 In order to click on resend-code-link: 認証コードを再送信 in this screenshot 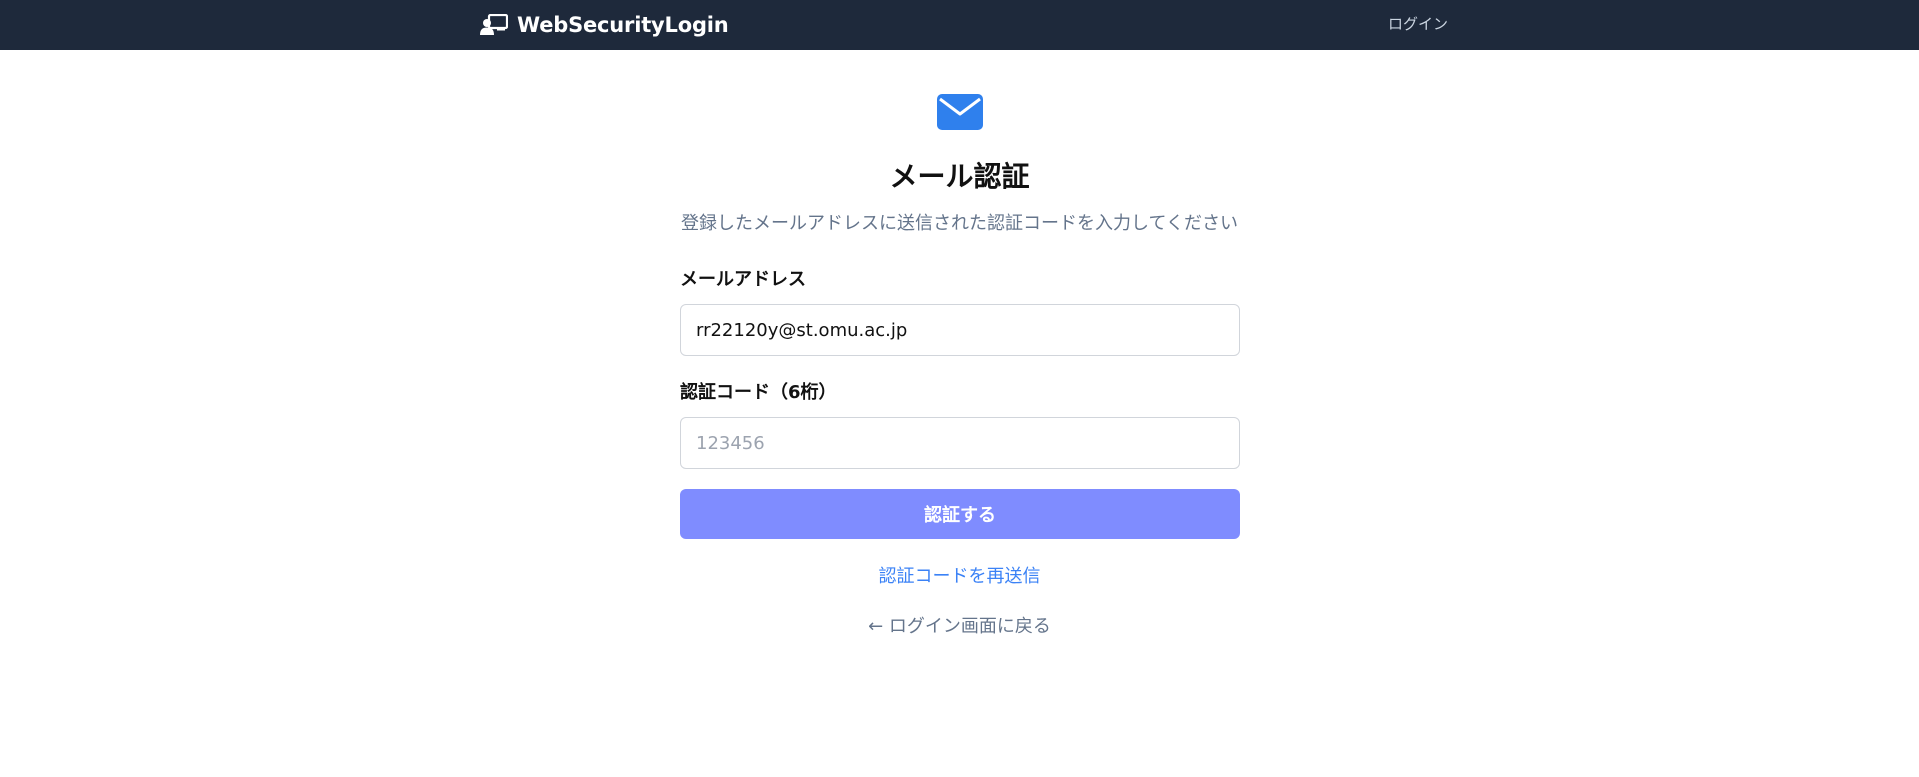, I will do `click(959, 575)`.